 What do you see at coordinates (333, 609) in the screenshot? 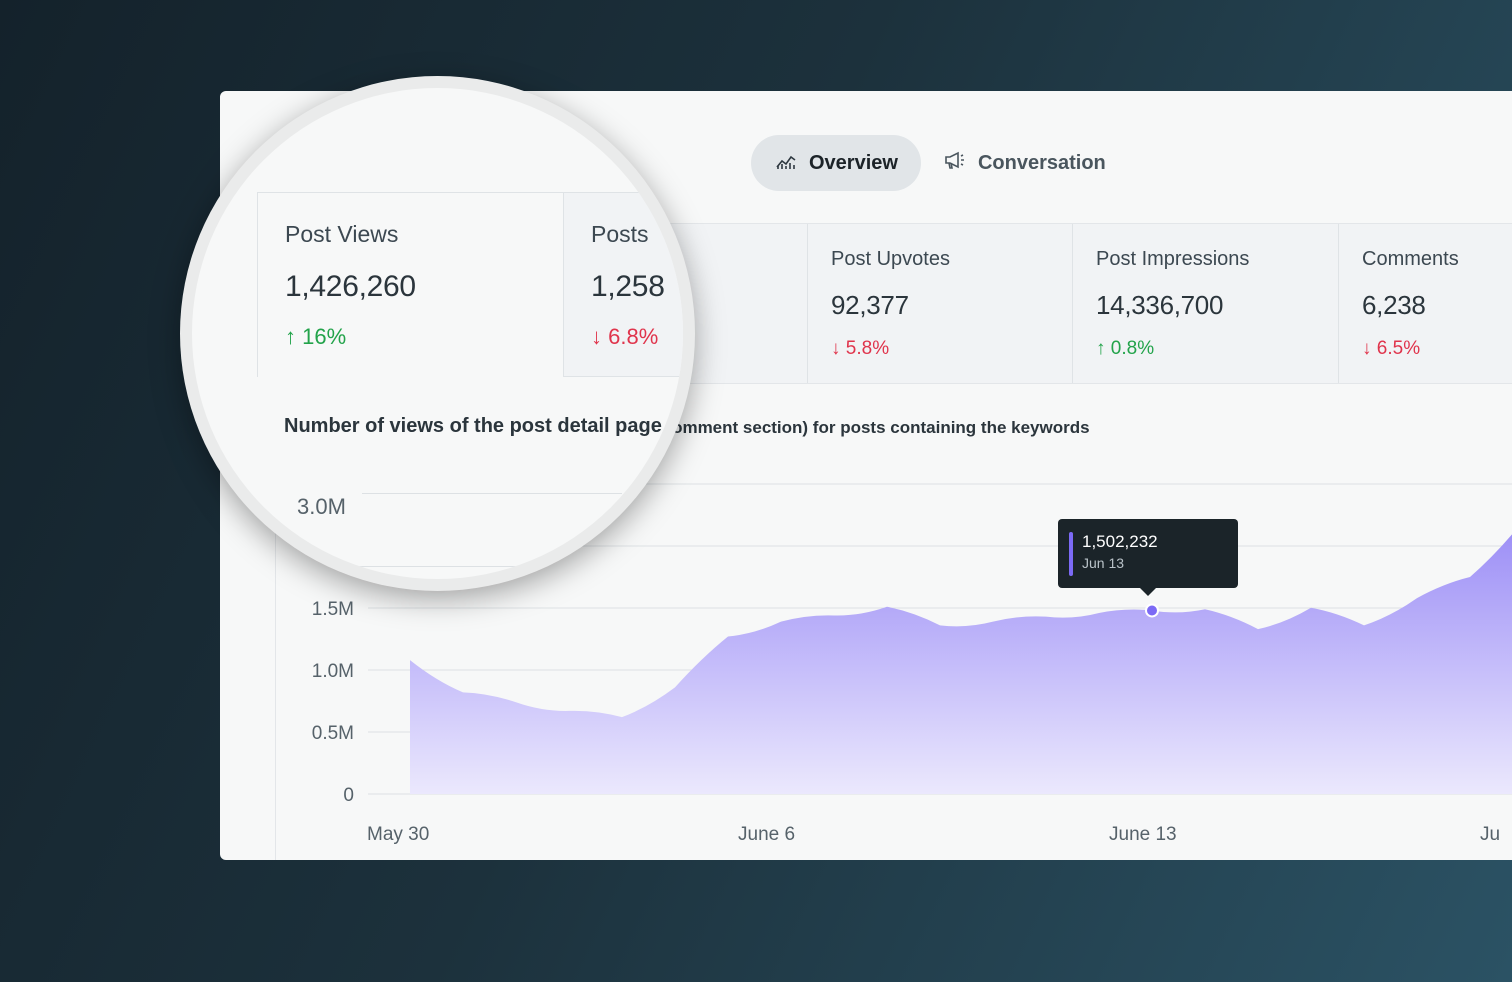
I see `y-tick-label: 1.5M` at bounding box center [333, 609].